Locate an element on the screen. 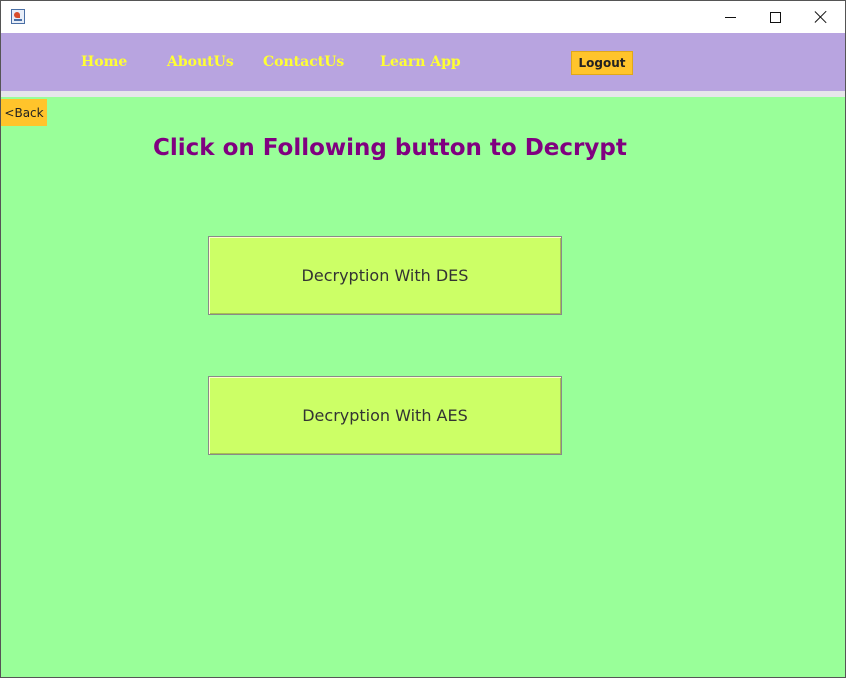  maximize-button is located at coordinates (775, 17).